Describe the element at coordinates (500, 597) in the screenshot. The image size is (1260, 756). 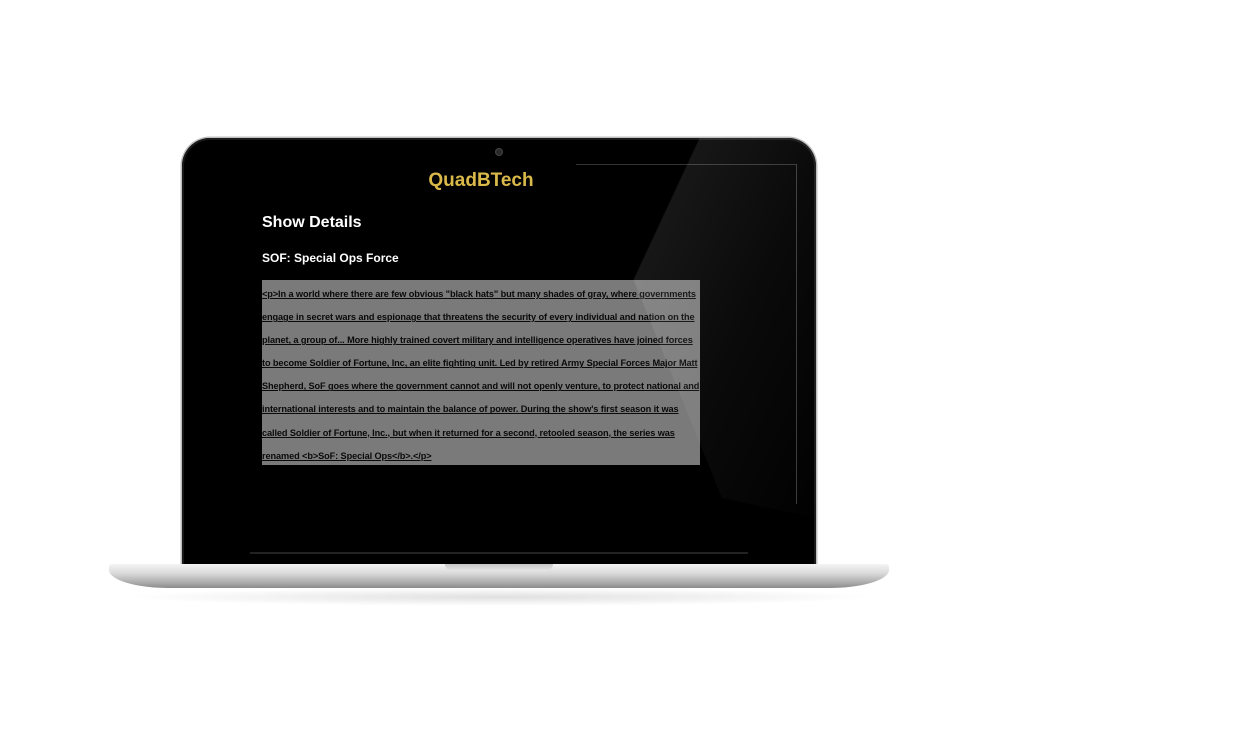
I see `laptop-shadow` at that location.